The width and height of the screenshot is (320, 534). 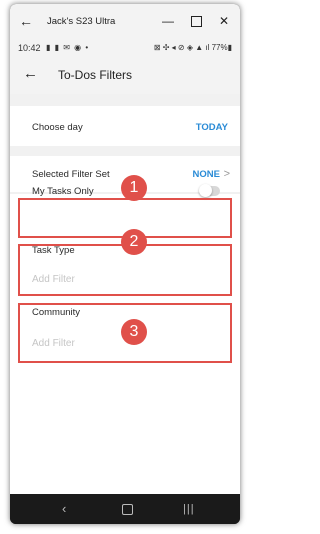 I want to click on maximize-icon, so click(x=196, y=21).